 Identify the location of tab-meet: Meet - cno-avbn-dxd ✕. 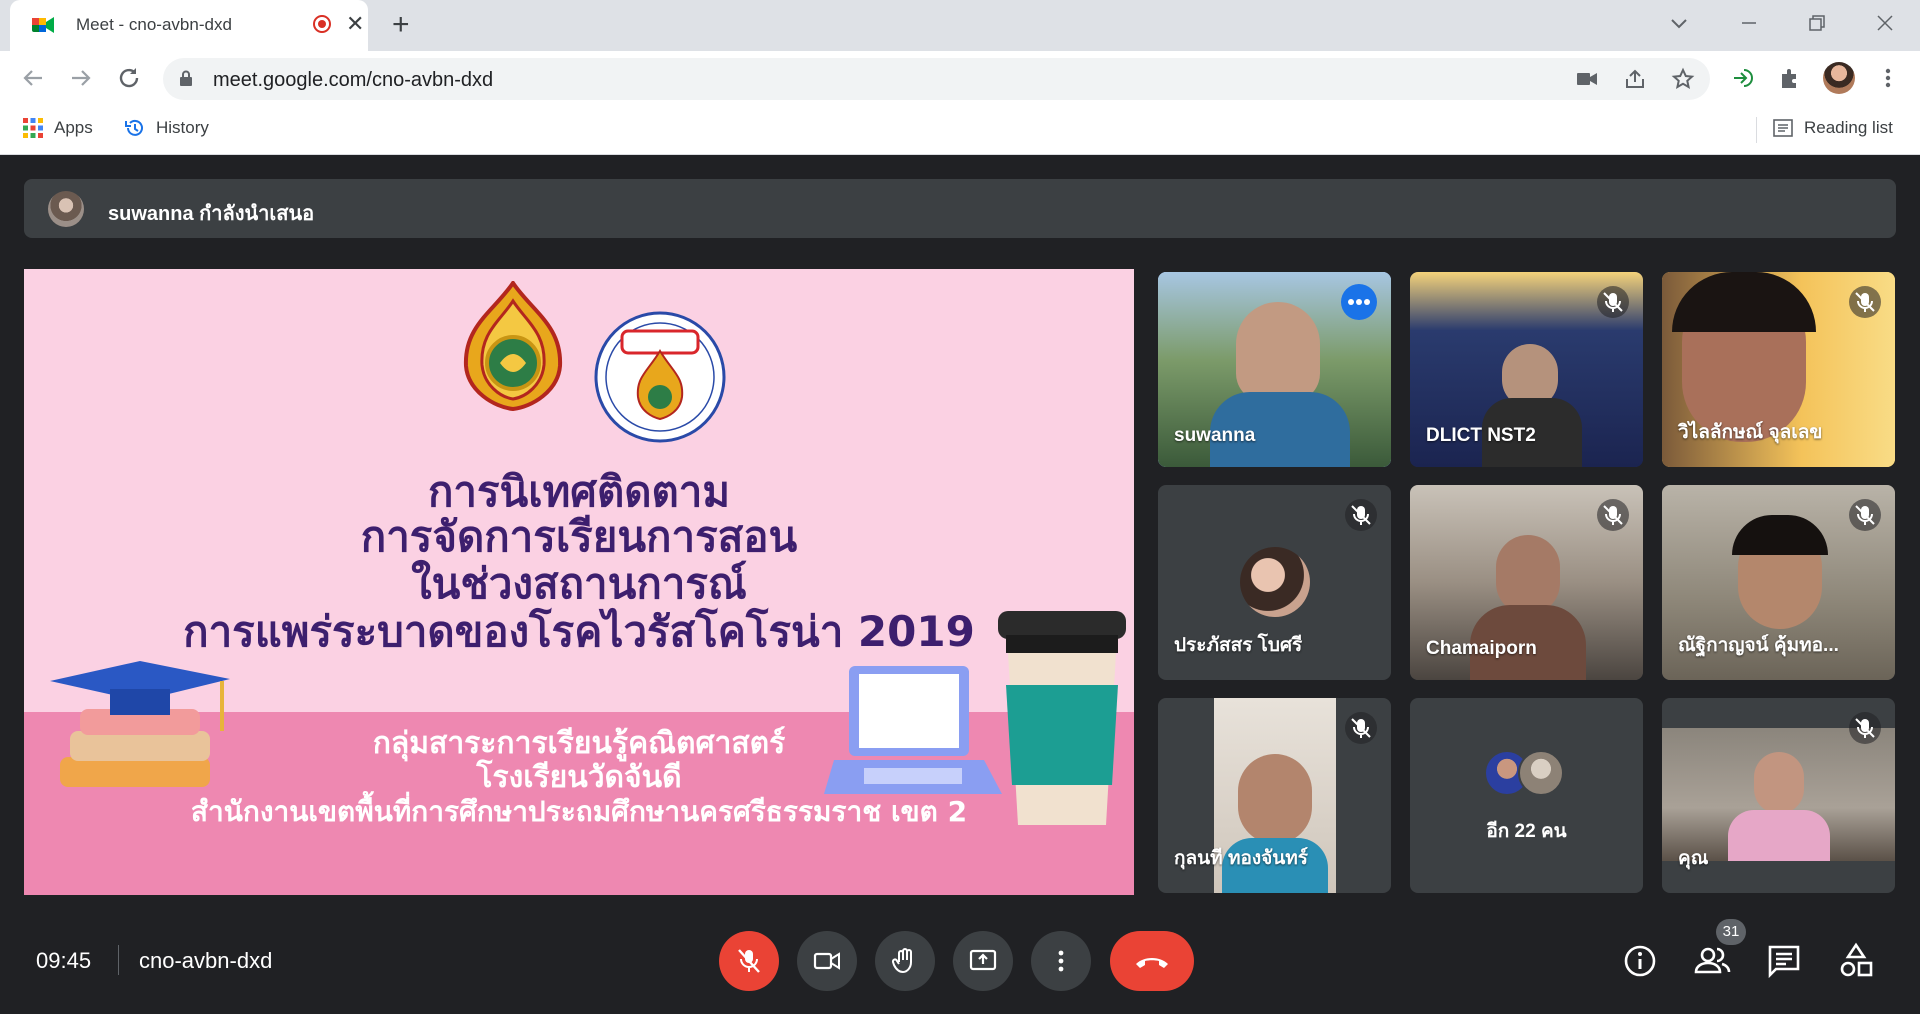
(189, 25).